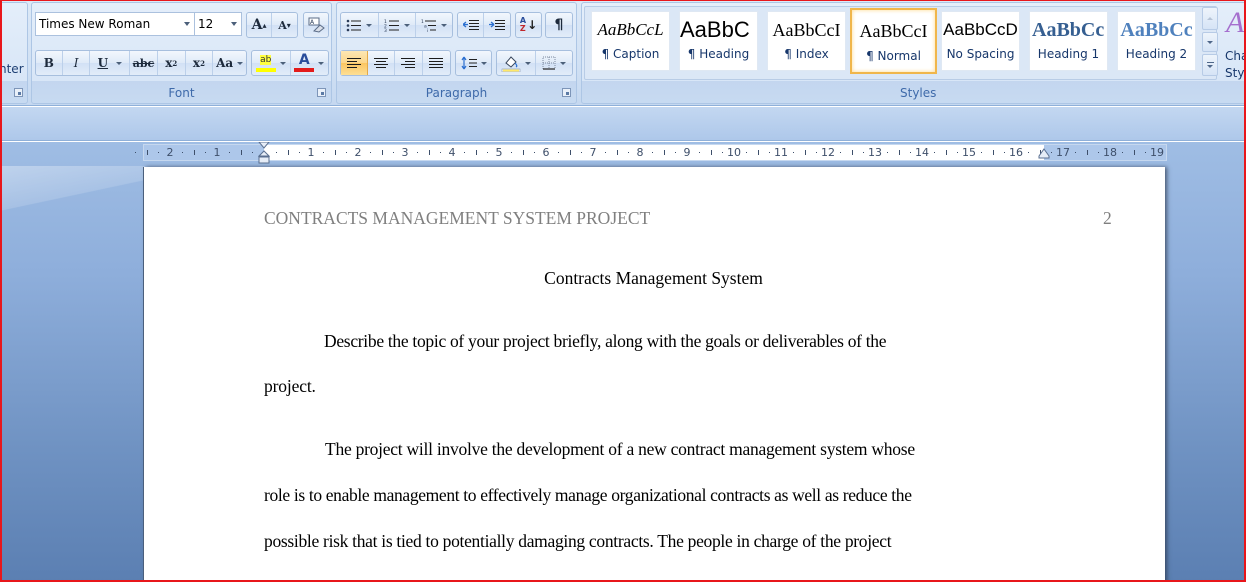 This screenshot has width=1246, height=582. I want to click on right-indent-marker, so click(1044, 152).